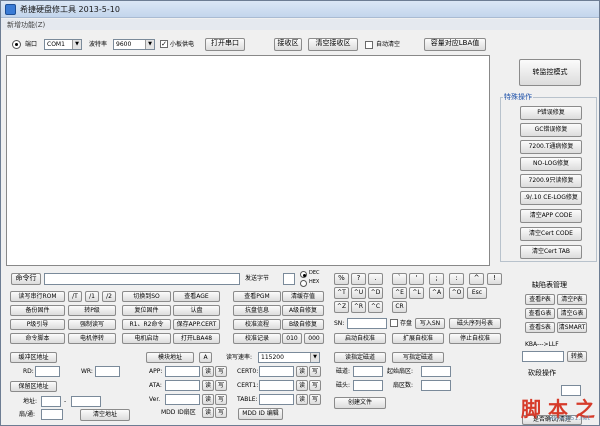 The image size is (600, 426). I want to click on grid-button: /1, so click(92, 296).